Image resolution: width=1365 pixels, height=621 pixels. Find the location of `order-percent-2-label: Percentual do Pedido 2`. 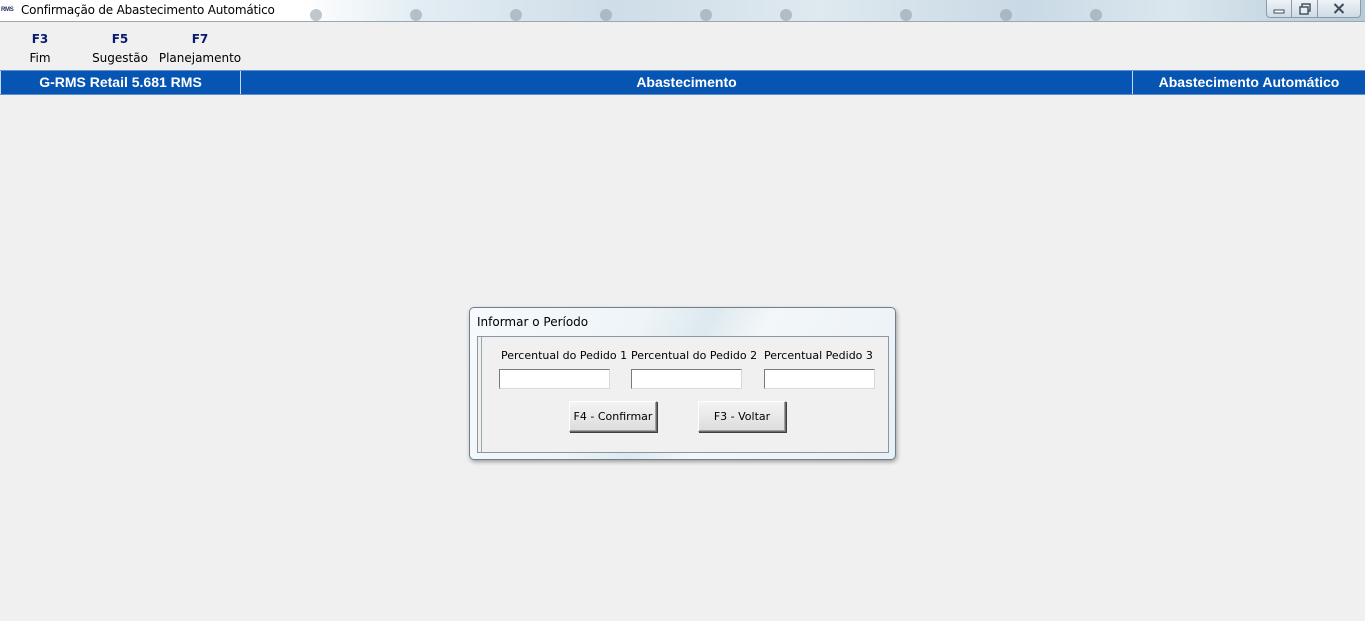

order-percent-2-label: Percentual do Pedido 2 is located at coordinates (694, 355).